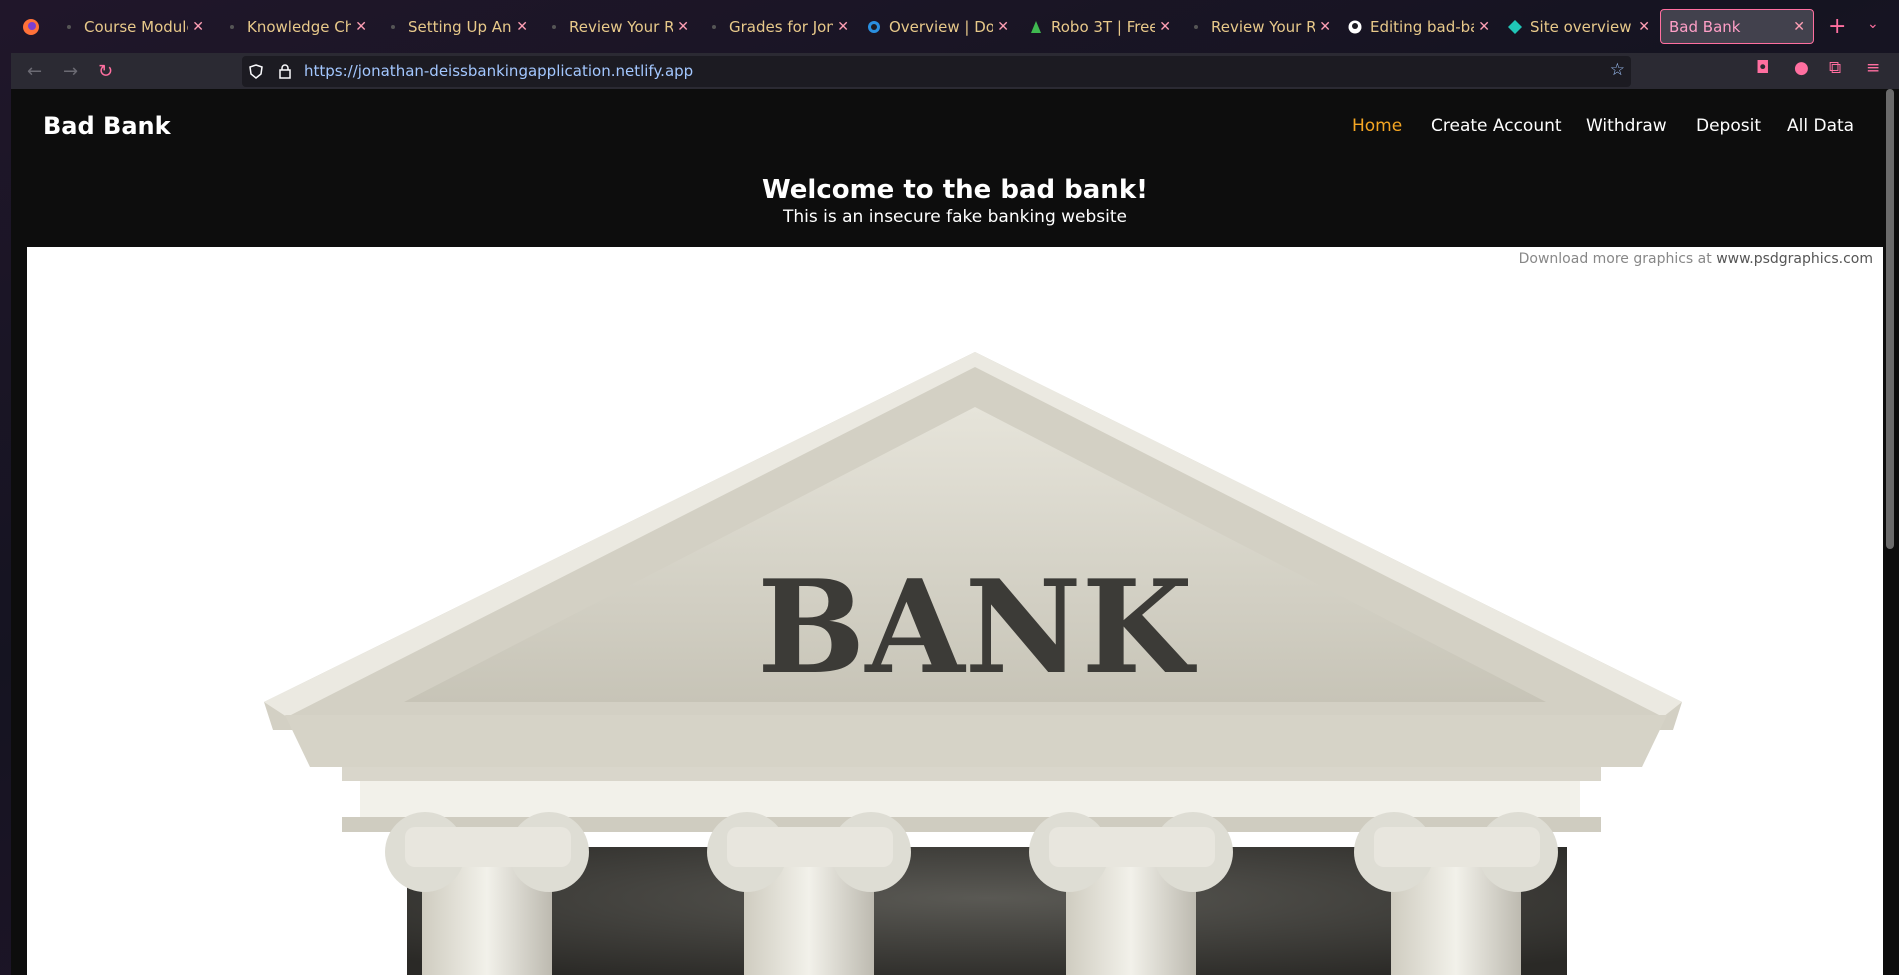 This screenshot has height=975, width=1899. I want to click on tab-title: Grades for Jona, so click(781, 26).